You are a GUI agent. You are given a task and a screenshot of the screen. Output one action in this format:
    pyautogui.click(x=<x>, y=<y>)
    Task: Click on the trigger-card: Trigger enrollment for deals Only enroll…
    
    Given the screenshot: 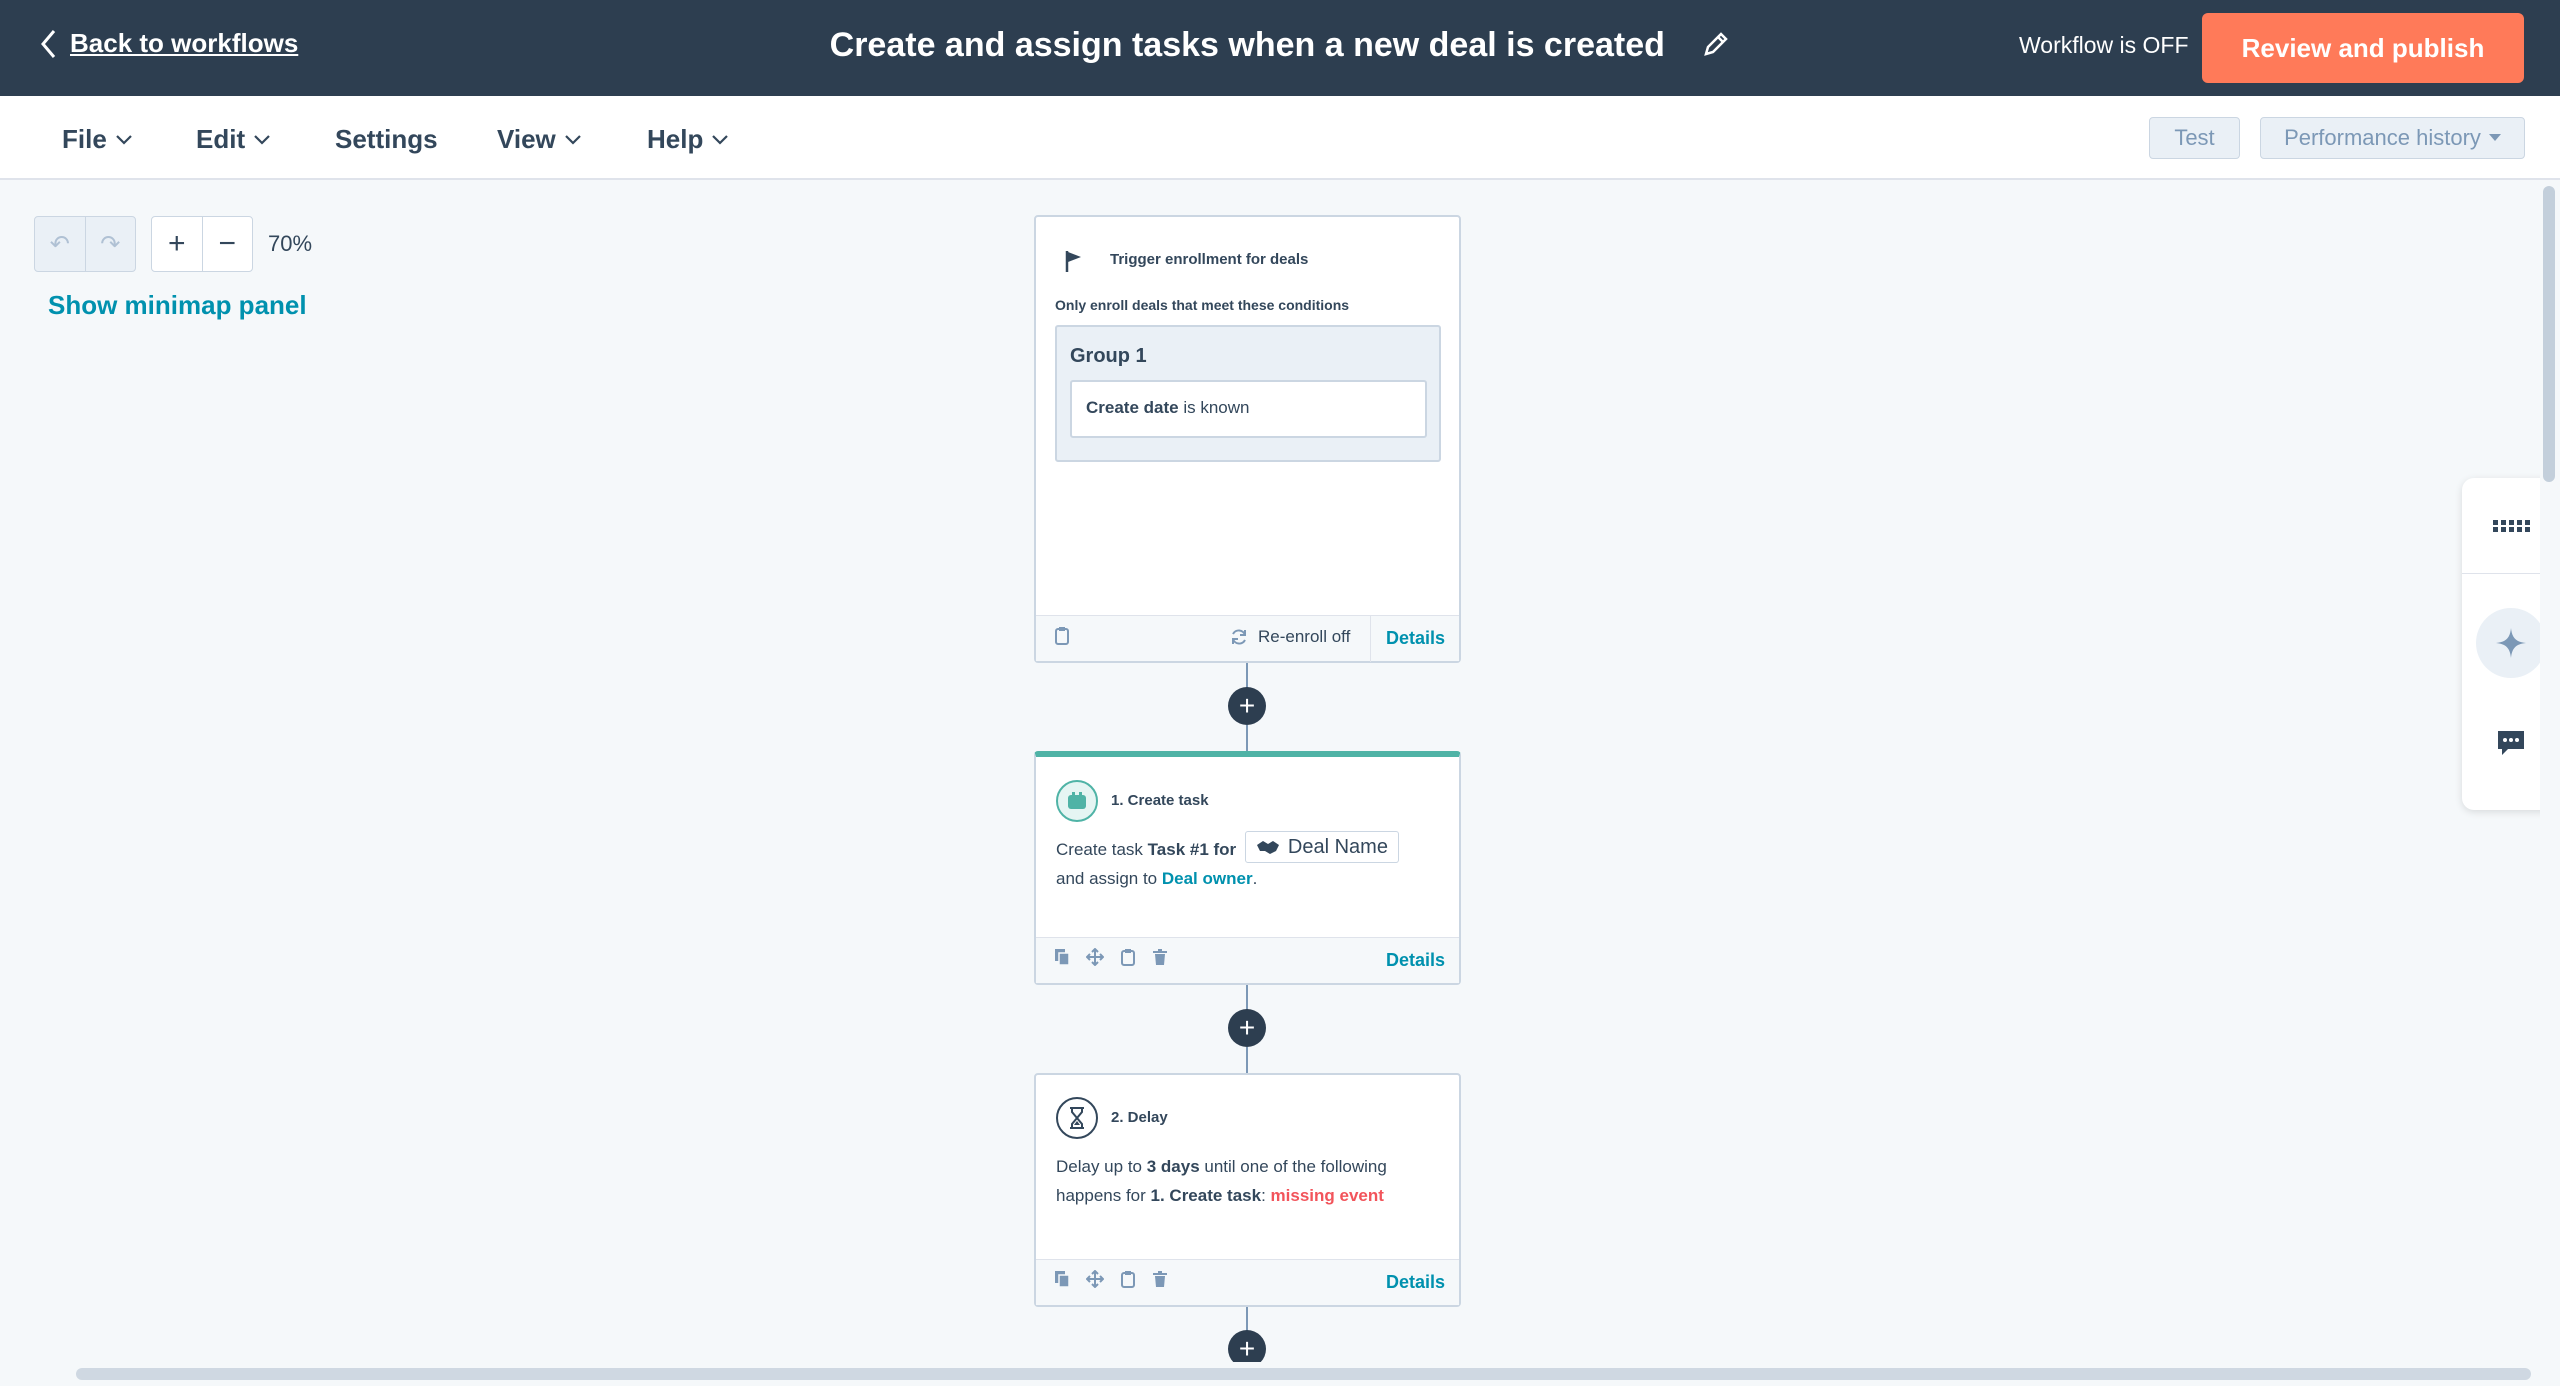 What is the action you would take?
    pyautogui.click(x=1247, y=439)
    